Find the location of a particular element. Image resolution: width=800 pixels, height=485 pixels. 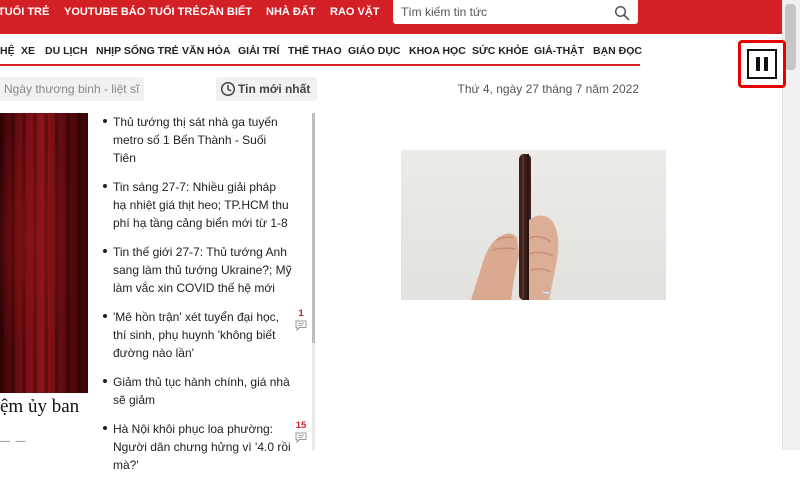

comment-count: 15 is located at coordinates (301, 431).